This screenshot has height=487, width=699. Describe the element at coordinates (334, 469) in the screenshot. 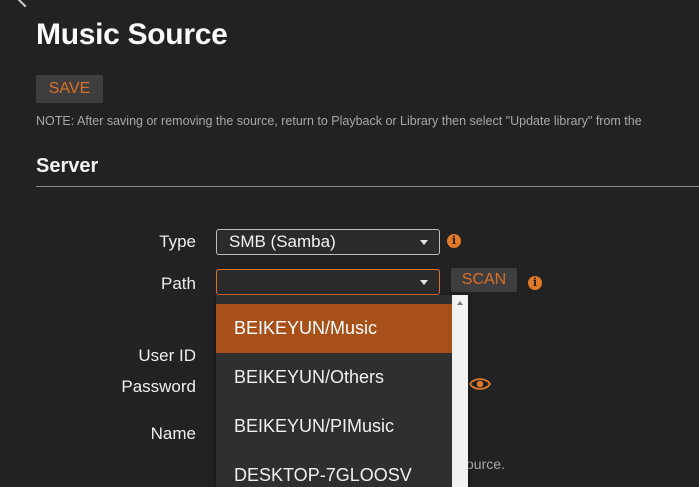

I see `dropdown-option: DESKTOP-7GLOOSV` at that location.